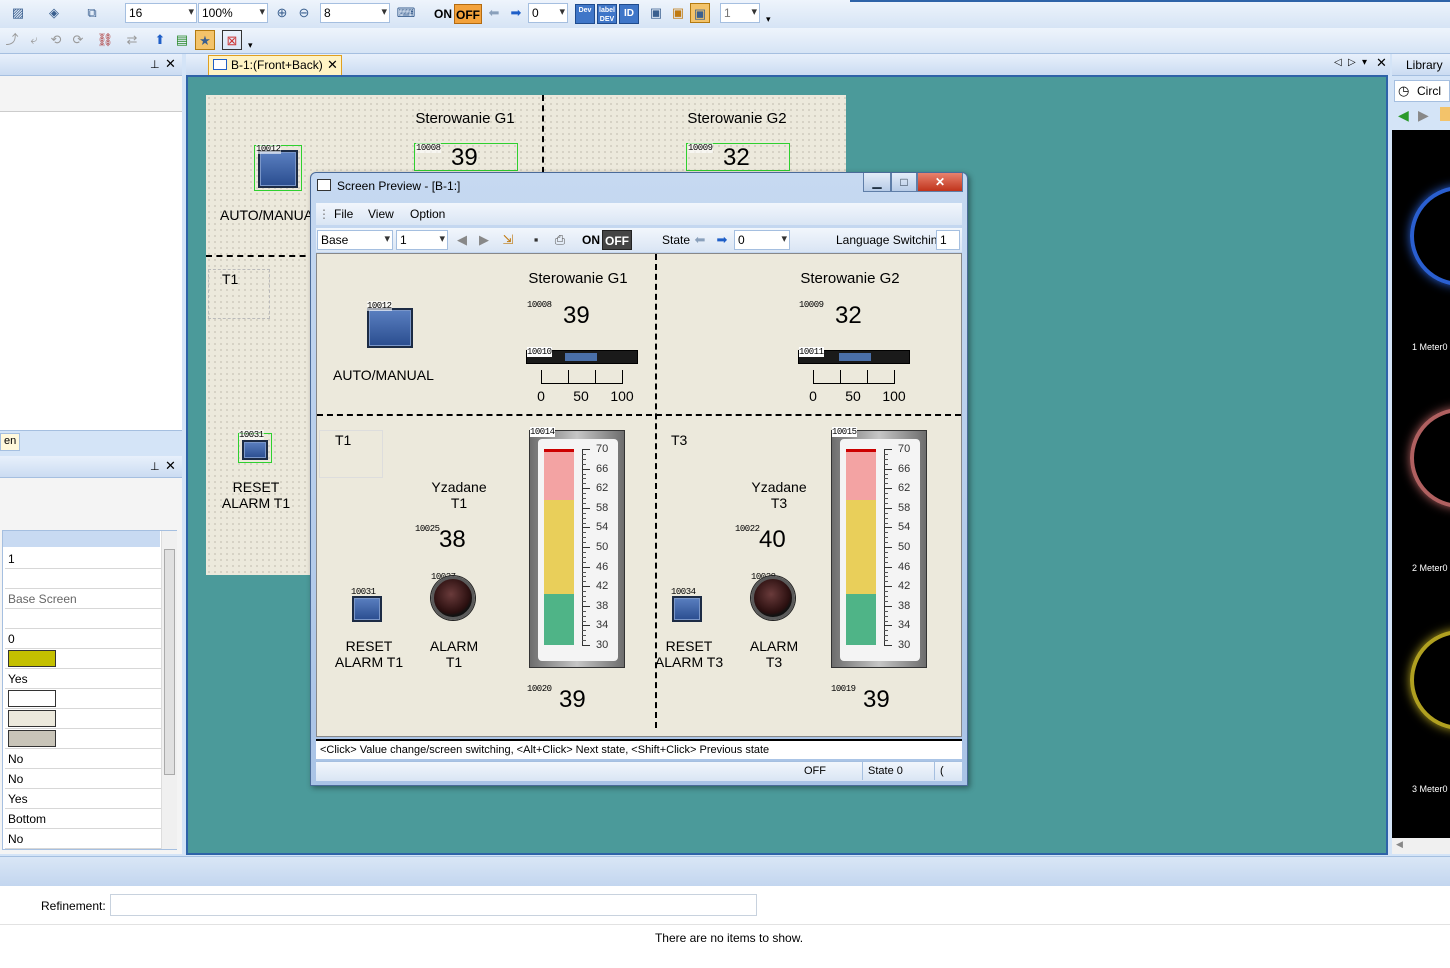 The width and height of the screenshot is (1450, 968). I want to click on t1-setpoint-value: 38, so click(452, 540).